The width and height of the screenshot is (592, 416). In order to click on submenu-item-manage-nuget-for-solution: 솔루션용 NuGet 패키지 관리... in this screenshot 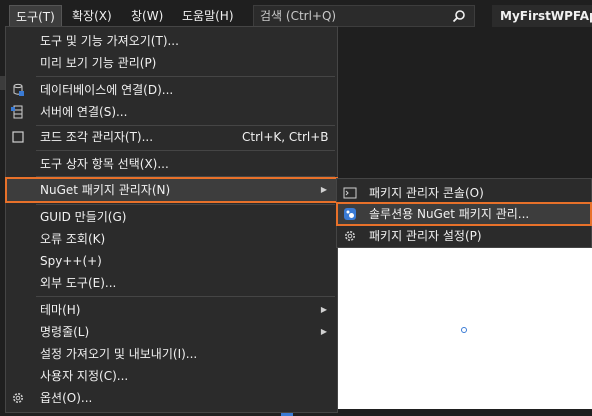, I will do `click(464, 214)`.